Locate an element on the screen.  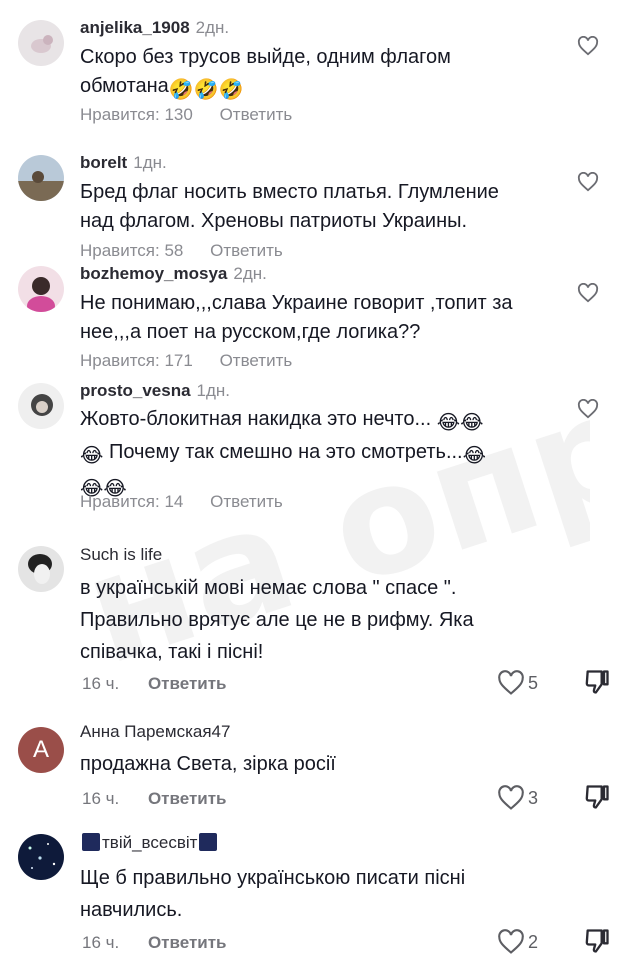
likes-label: Нравится: 14 is located at coordinates (132, 501).